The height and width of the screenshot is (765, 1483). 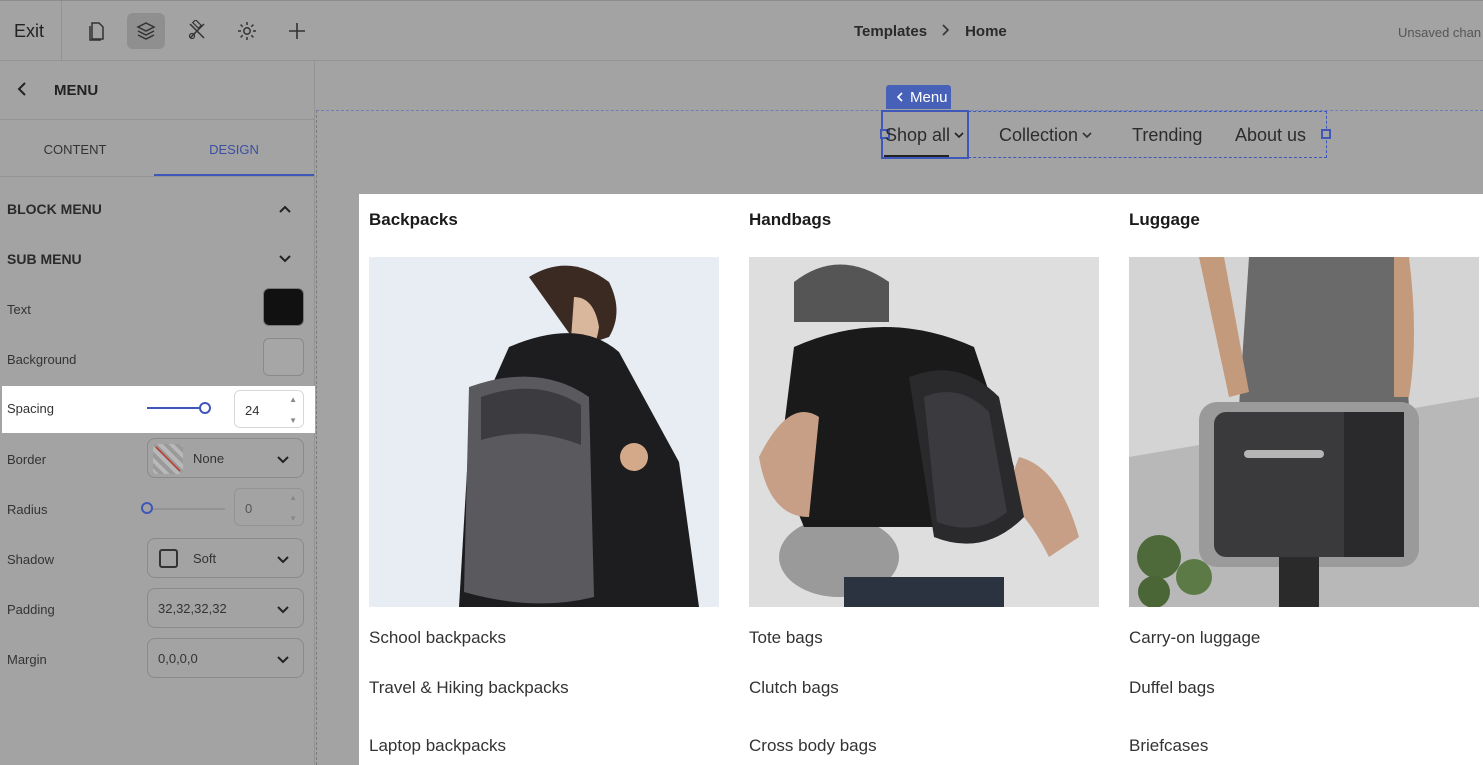 I want to click on link-carry-on-luggage: Carry-on luggage, so click(x=1194, y=638).